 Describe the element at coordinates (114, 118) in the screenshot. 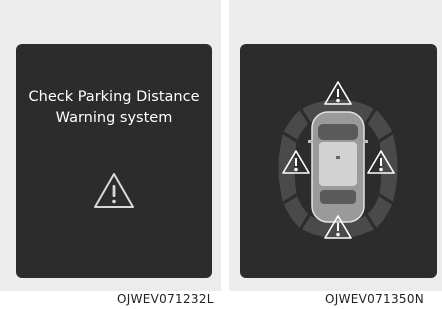

I see `warning-message-line-2: Warning system` at that location.